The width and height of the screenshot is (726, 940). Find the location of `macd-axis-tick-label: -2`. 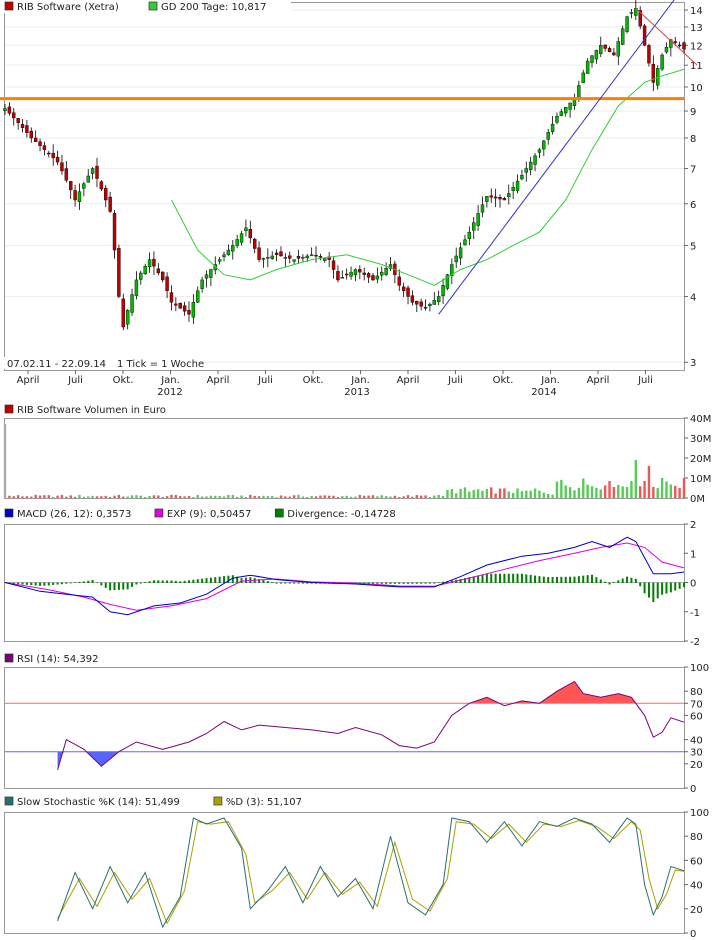

macd-axis-tick-label: -2 is located at coordinates (695, 642).